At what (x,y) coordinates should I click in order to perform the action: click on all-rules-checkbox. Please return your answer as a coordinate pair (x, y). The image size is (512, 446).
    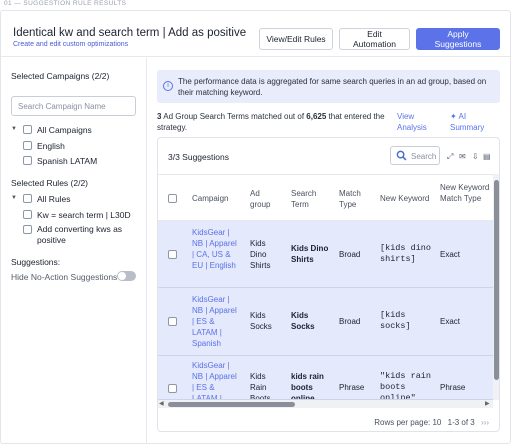
    Looking at the image, I should click on (27, 198).